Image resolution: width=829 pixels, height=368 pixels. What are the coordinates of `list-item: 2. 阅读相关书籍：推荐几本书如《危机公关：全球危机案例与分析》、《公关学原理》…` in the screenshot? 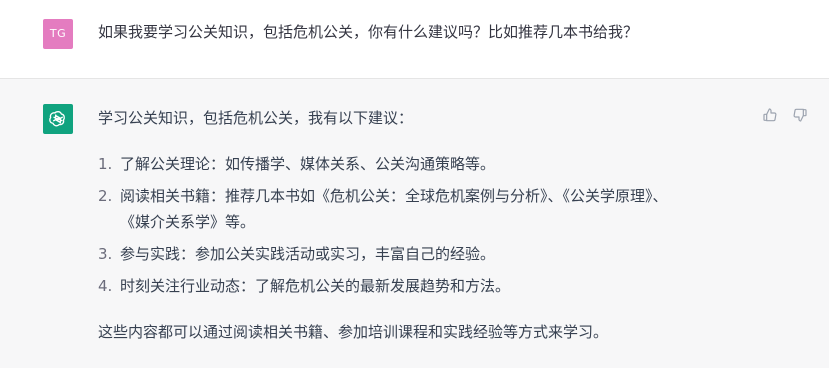 It's located at (428, 209).